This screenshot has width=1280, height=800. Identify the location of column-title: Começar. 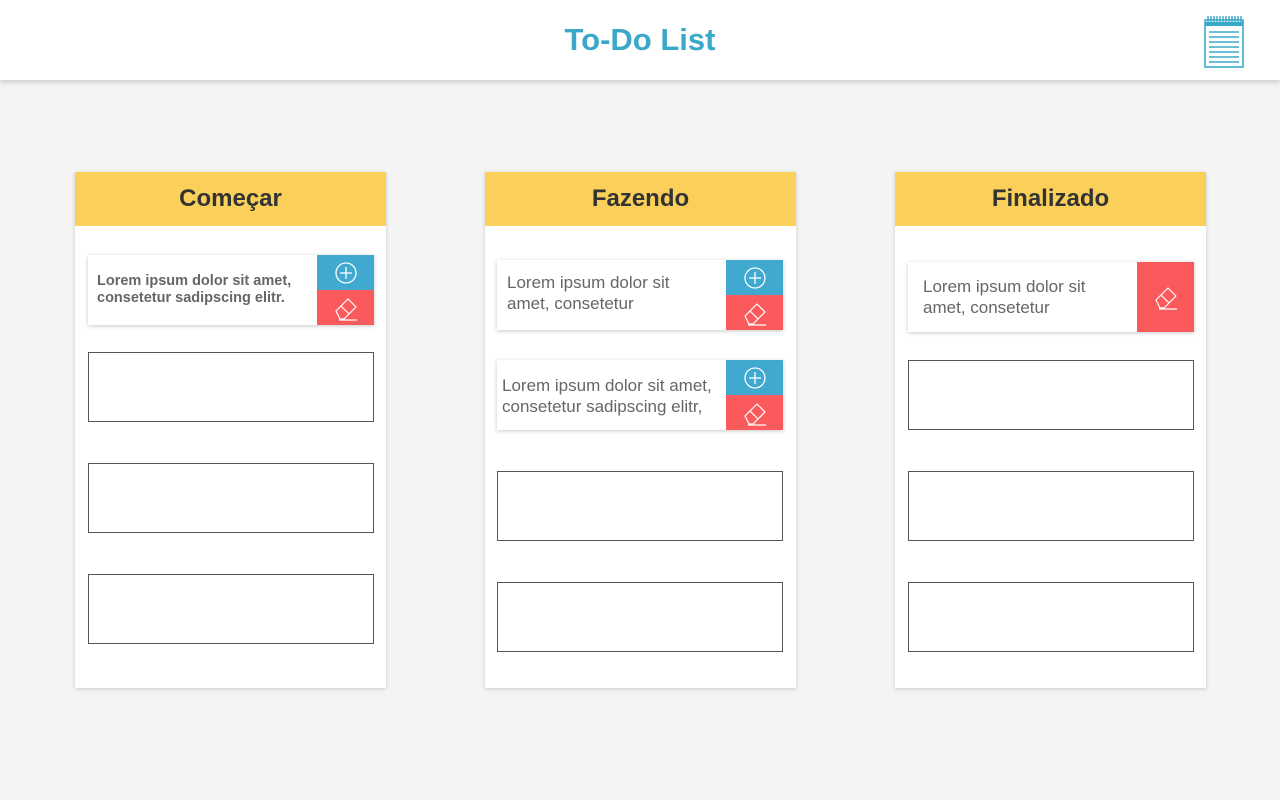
(230, 199).